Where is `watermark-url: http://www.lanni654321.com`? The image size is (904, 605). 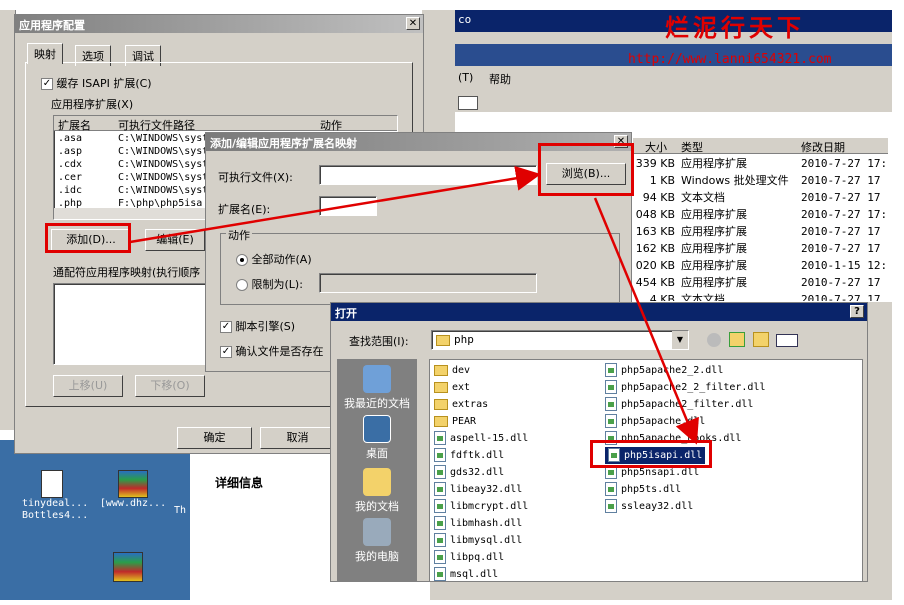 watermark-url: http://www.lanni654321.com is located at coordinates (730, 59).